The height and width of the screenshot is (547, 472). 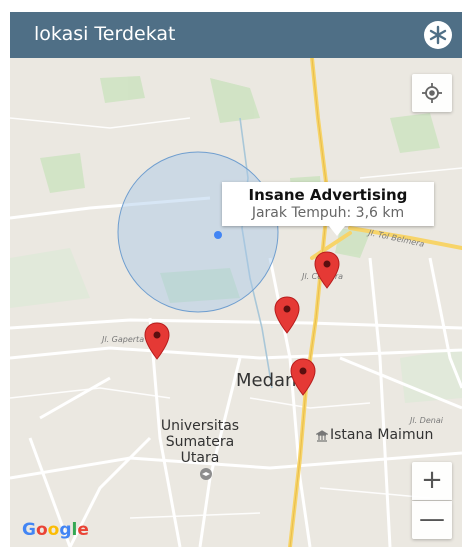 I want to click on city-label: Medan, so click(x=266, y=380).